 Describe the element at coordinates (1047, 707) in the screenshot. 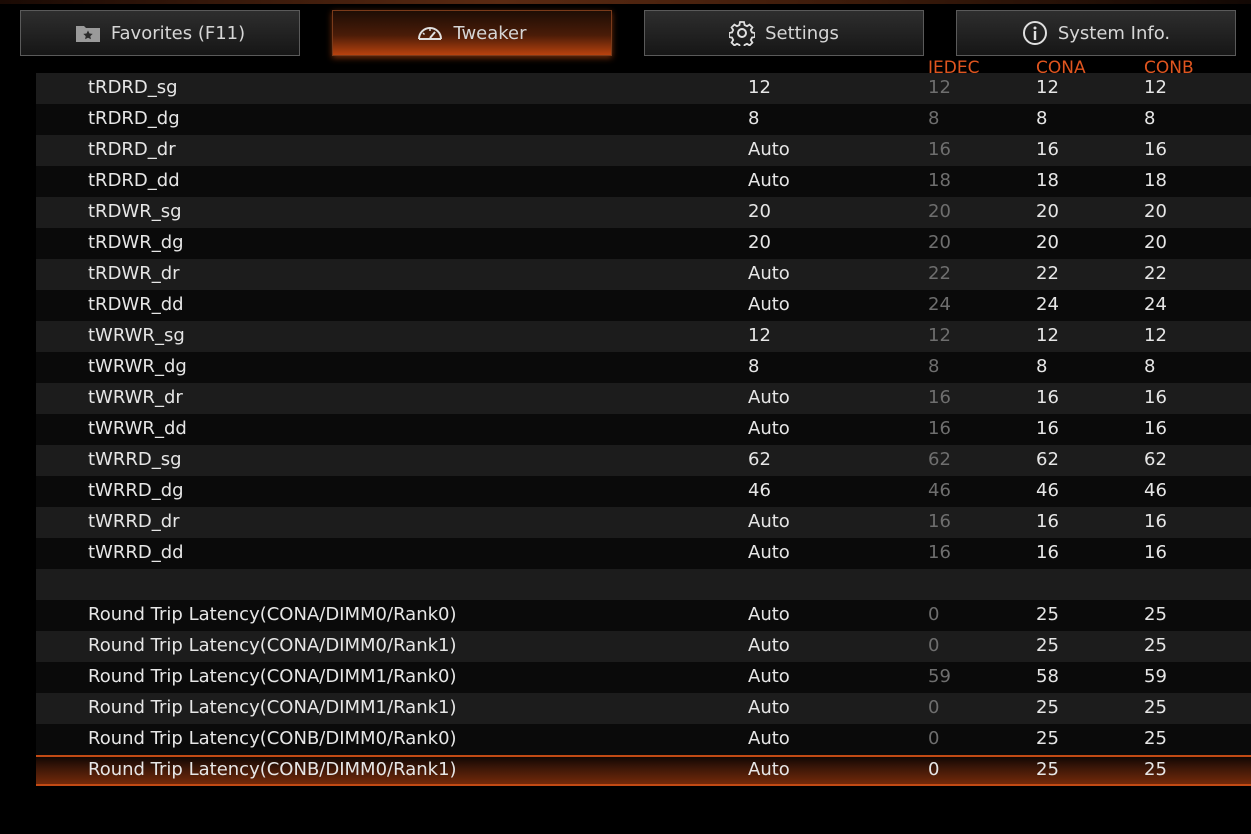

I see `cona-value: 25` at that location.